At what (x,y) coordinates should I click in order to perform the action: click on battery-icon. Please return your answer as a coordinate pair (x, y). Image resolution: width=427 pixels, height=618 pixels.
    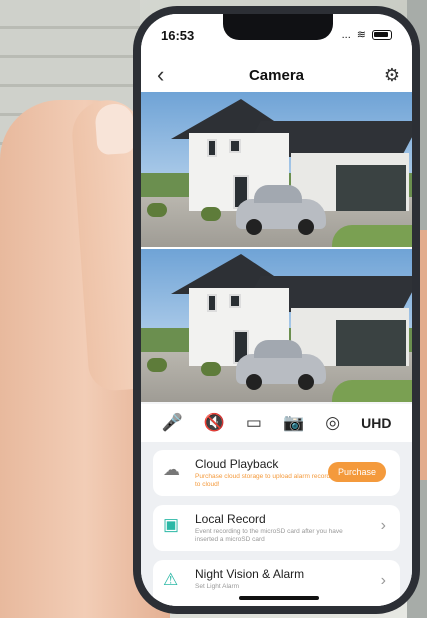
    Looking at the image, I should click on (382, 34).